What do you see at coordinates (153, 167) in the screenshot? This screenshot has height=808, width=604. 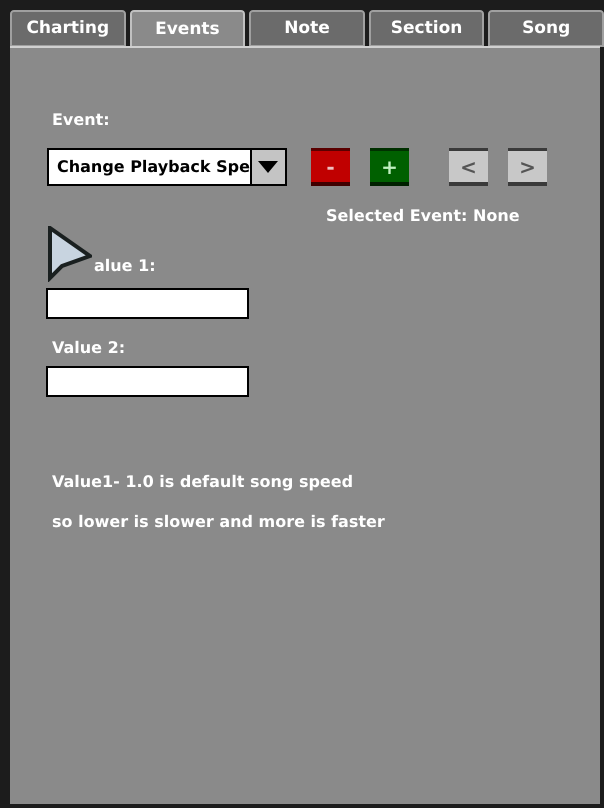 I see `dropdown-value: Change Playback Spe` at bounding box center [153, 167].